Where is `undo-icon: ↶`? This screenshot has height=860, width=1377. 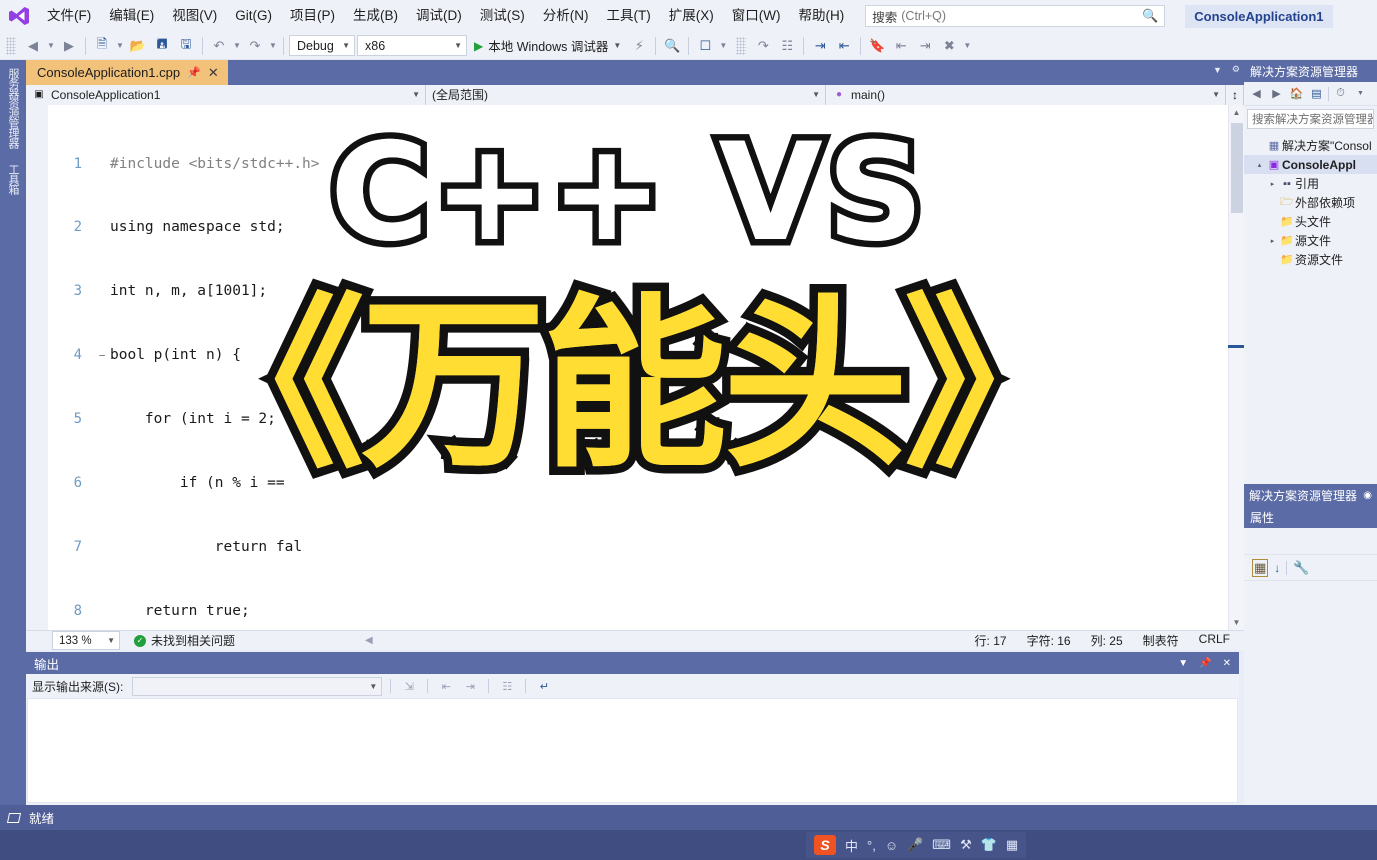
undo-icon: ↶ is located at coordinates (219, 46).